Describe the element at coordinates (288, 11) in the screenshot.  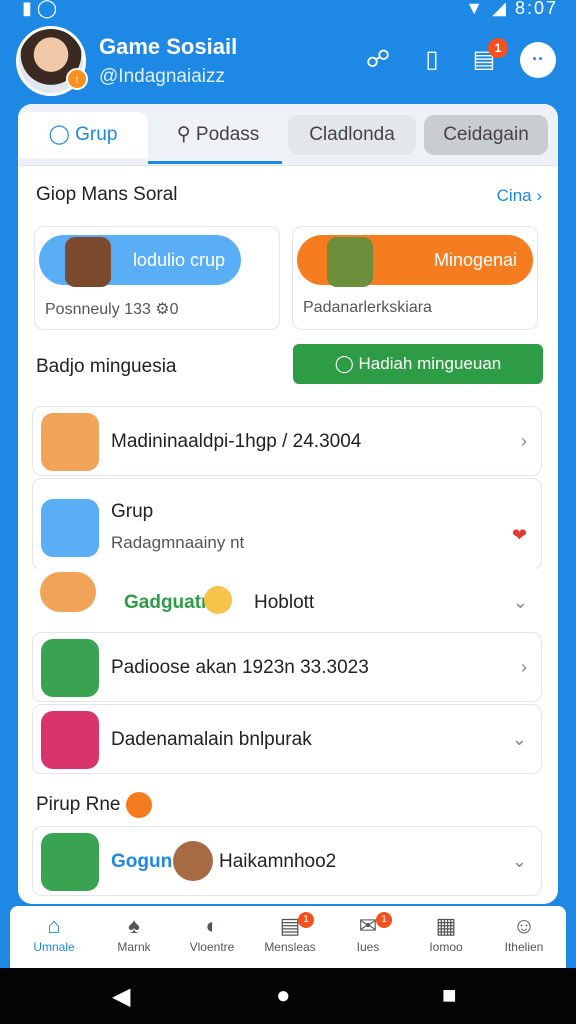
I see `status-bar: ▮ ◯ ▼ ◢ 8:07` at that location.